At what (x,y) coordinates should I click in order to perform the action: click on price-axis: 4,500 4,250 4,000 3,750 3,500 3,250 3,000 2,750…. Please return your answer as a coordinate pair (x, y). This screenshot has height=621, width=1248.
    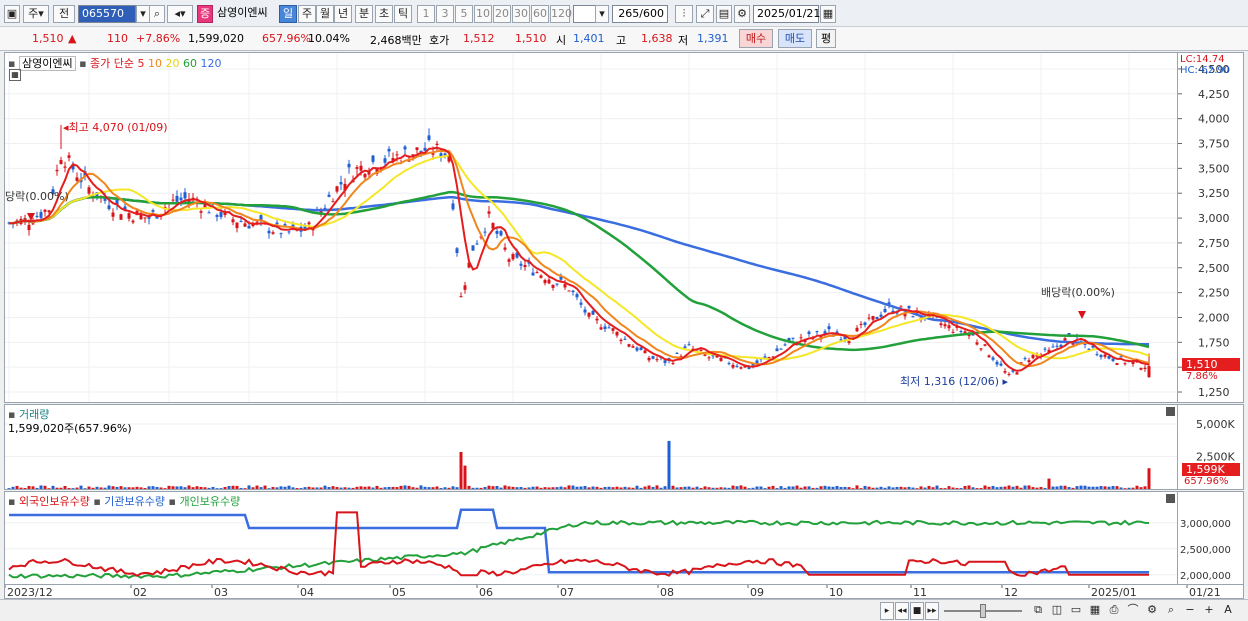
    Looking at the image, I should click on (1211, 227).